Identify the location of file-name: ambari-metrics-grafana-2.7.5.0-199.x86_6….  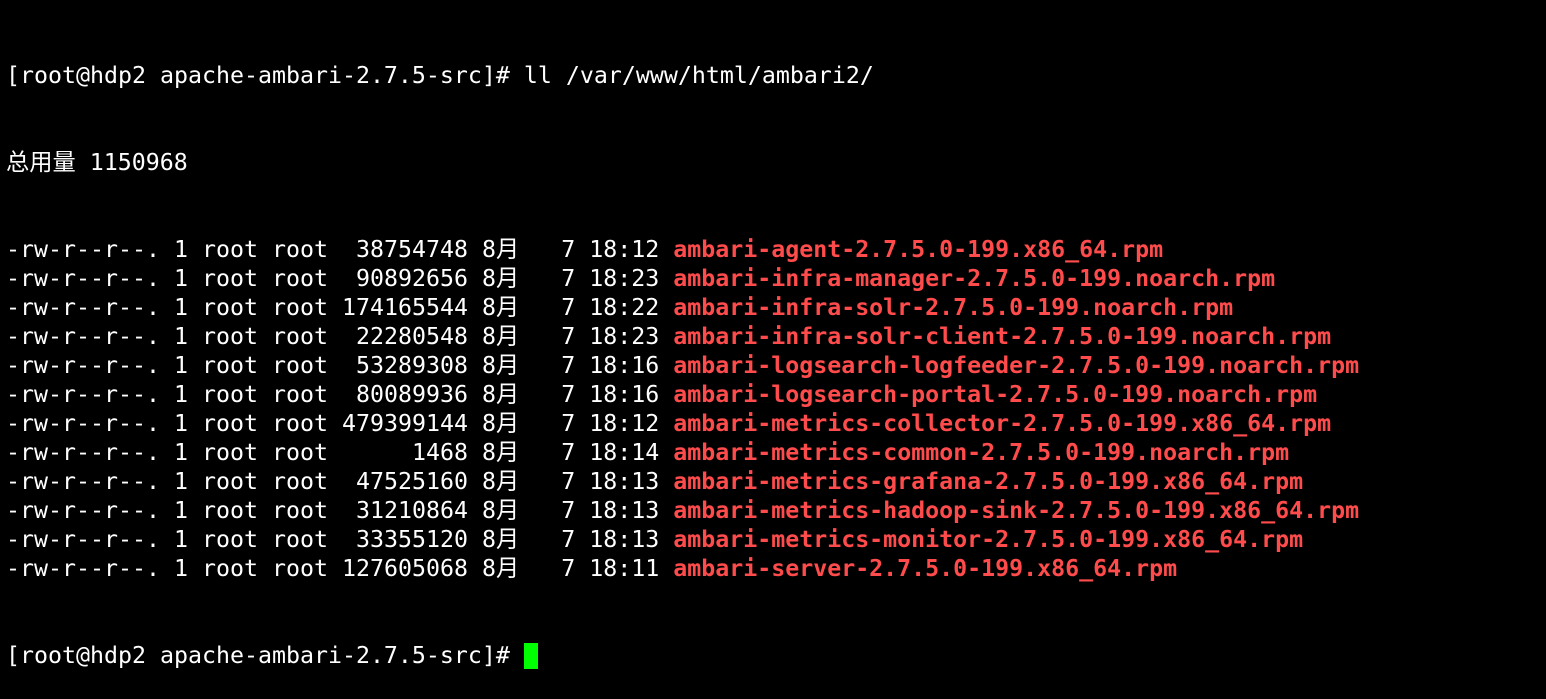
(988, 481).